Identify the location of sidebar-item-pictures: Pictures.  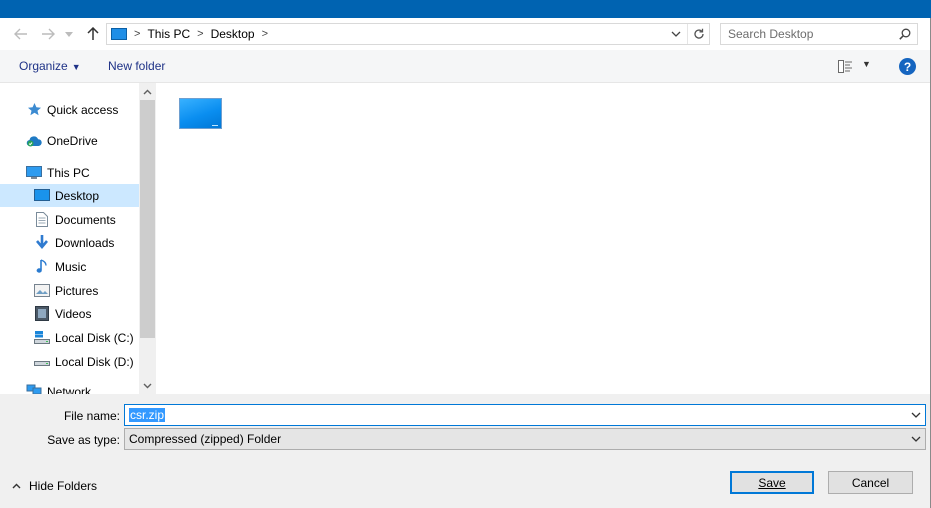
(69, 290).